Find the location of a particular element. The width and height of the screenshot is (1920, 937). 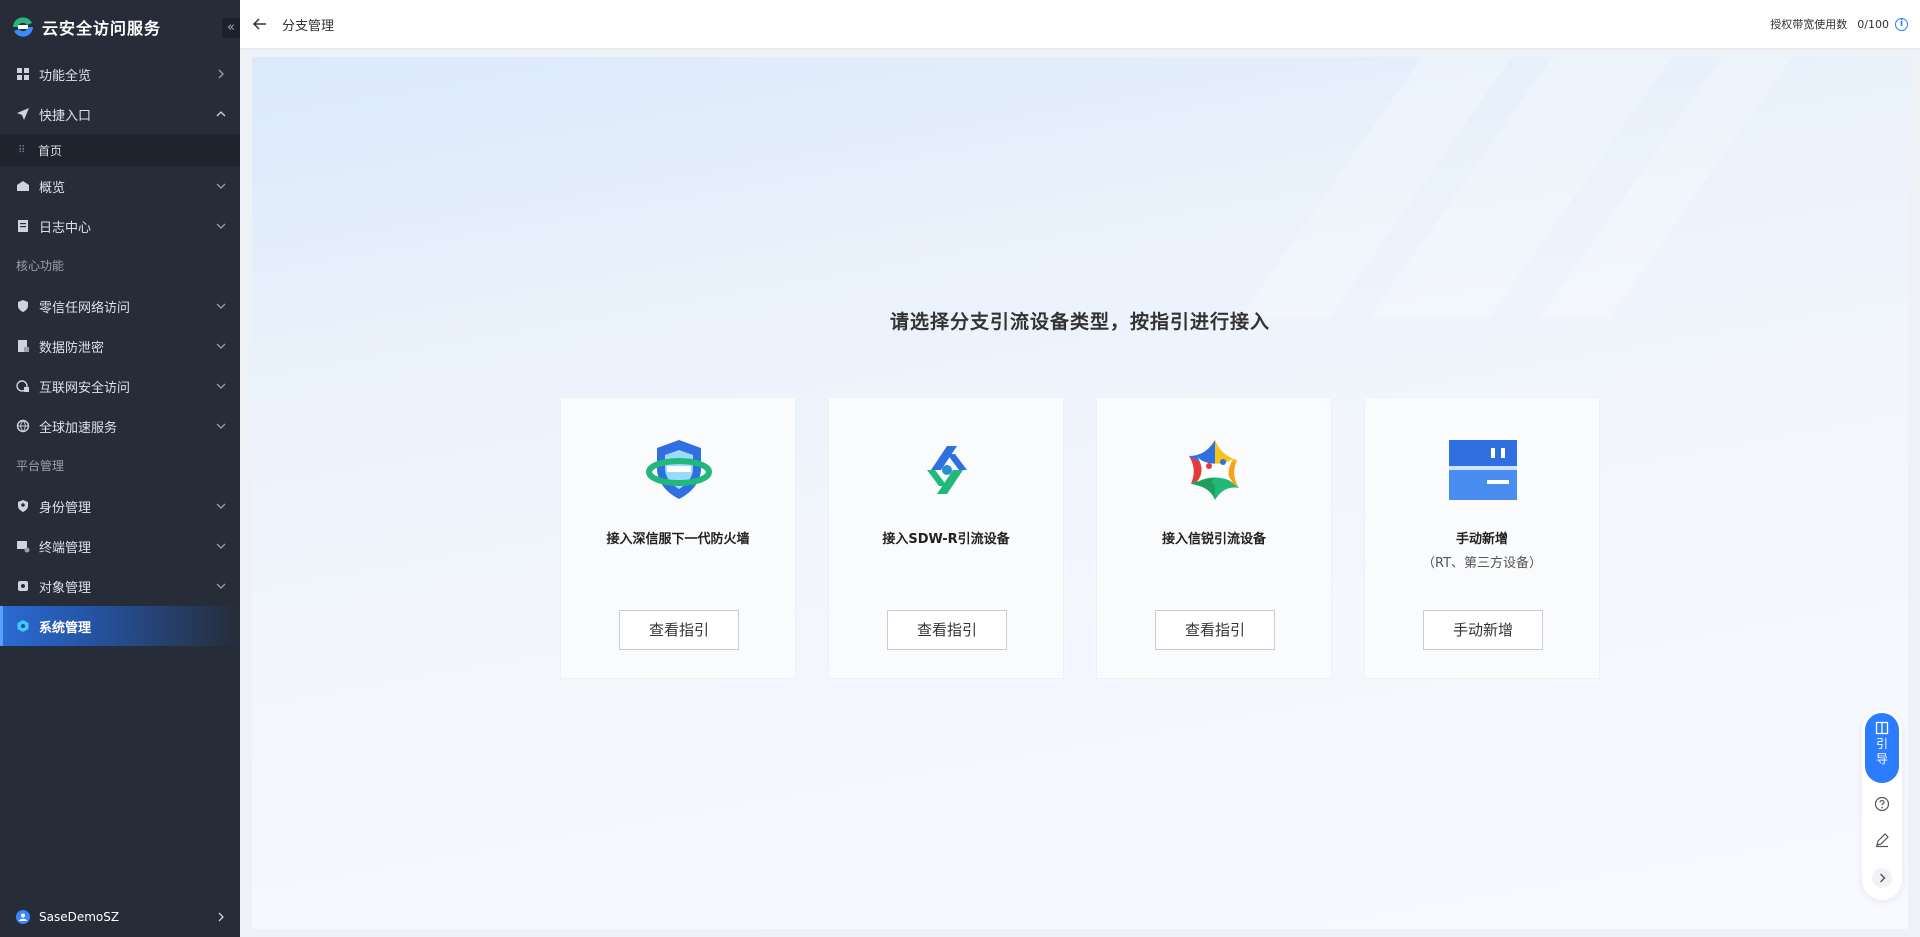

bandwidth-quota: 授权带宽使用数 0/100 i is located at coordinates (1839, 24).